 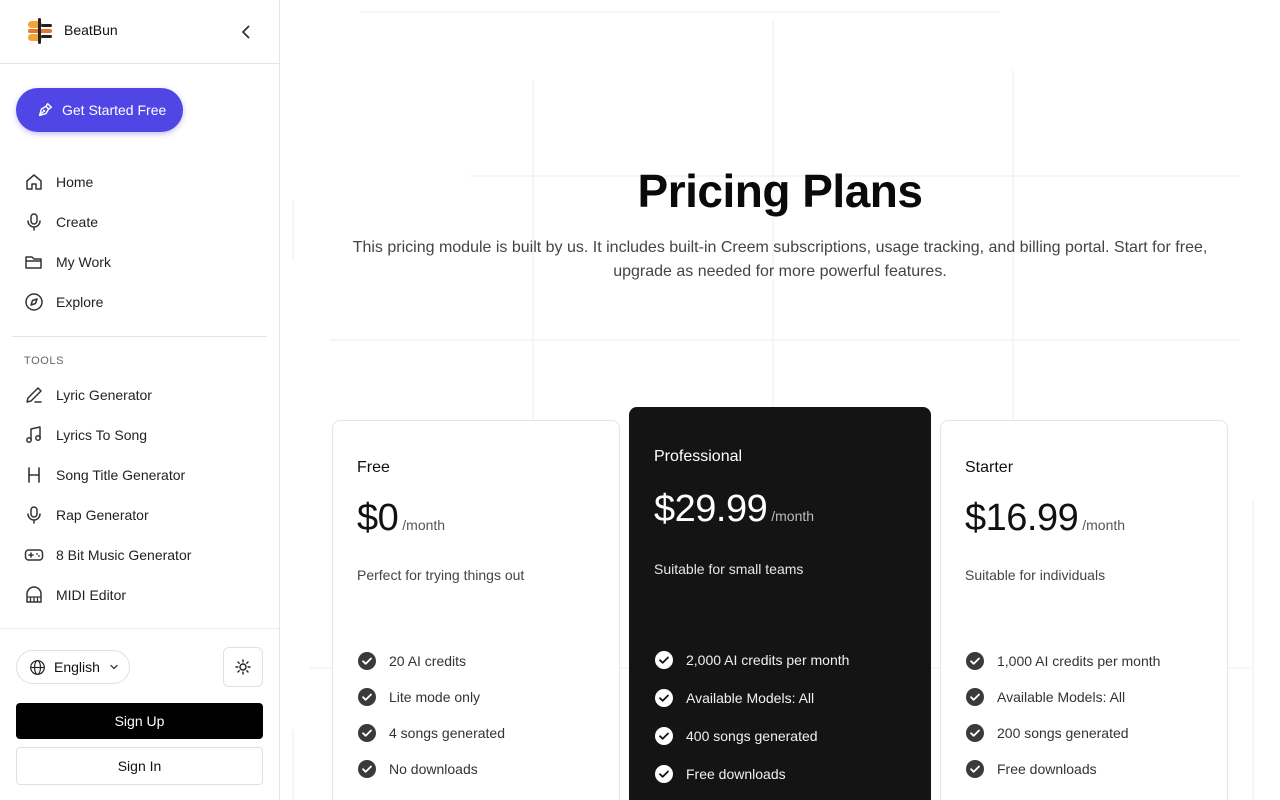 I want to click on plan-description: Perfect for trying things out, so click(x=441, y=575).